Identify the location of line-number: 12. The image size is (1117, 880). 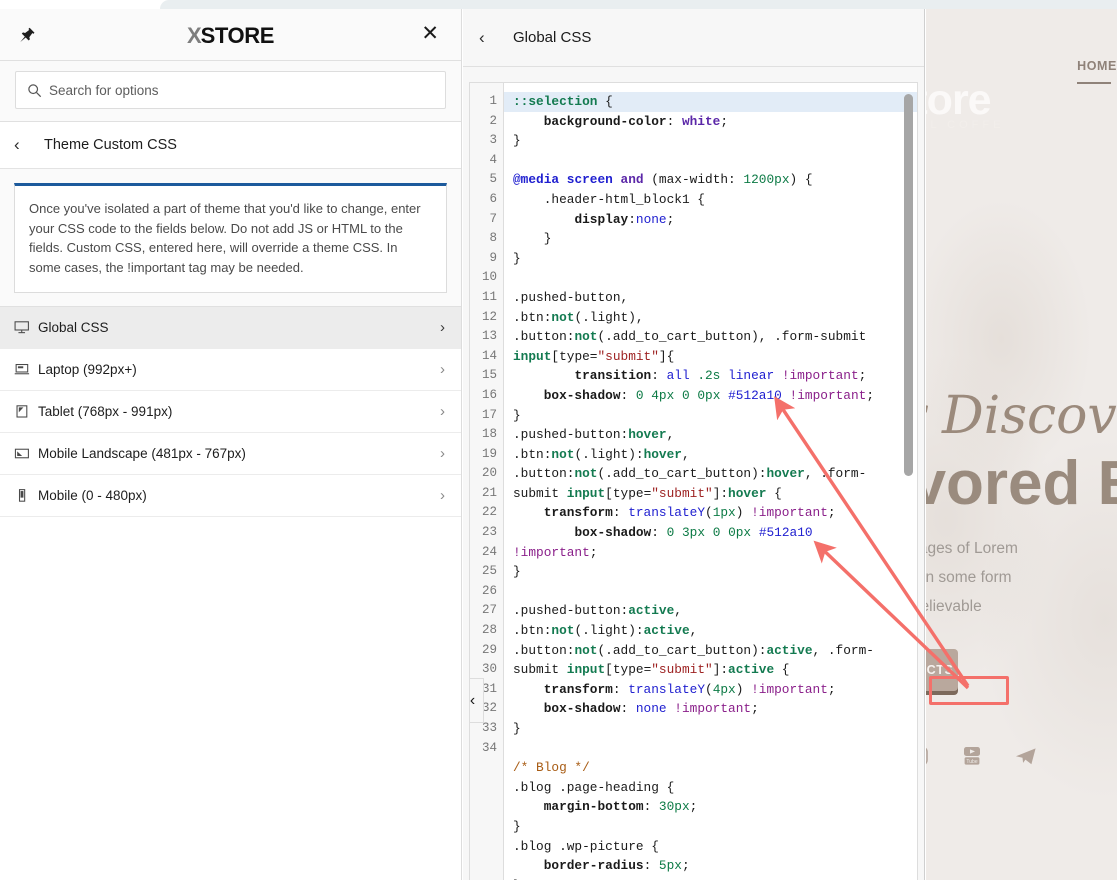
(489, 316).